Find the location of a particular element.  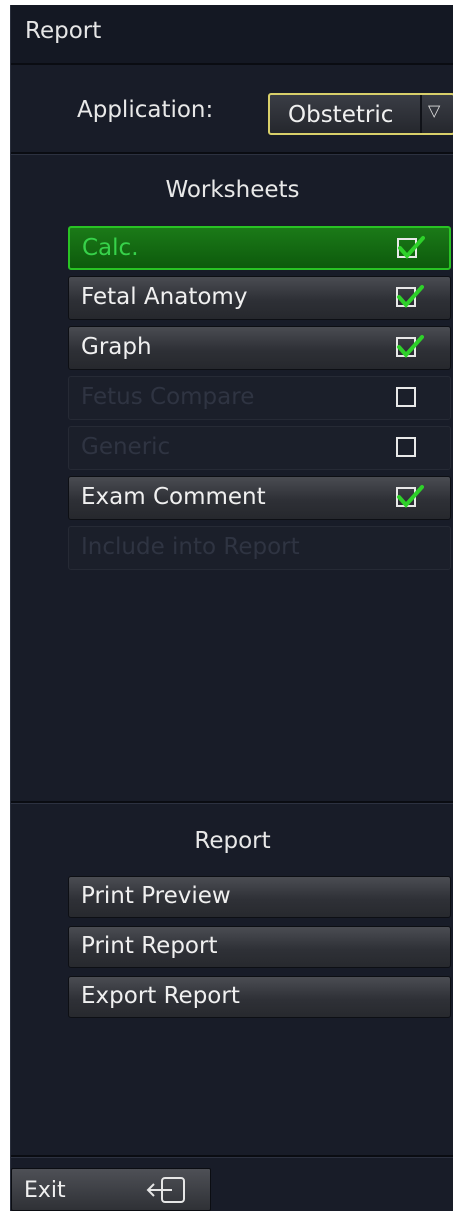

worksheet-item-exam-comment: Exam Comment is located at coordinates (259, 498).